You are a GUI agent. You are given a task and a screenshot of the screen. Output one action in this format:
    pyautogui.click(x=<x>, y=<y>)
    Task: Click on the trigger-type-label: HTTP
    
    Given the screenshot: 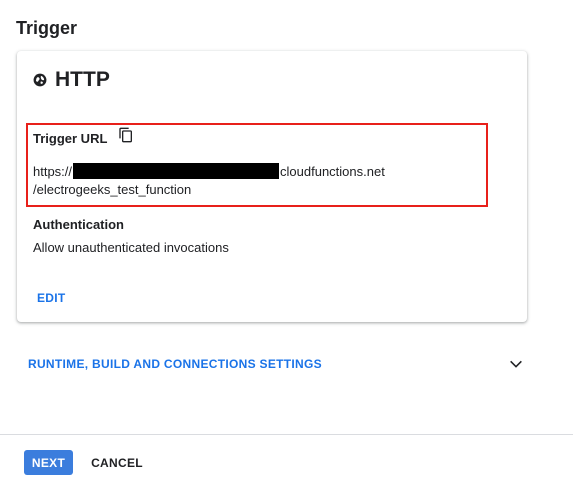 What is the action you would take?
    pyautogui.click(x=82, y=79)
    